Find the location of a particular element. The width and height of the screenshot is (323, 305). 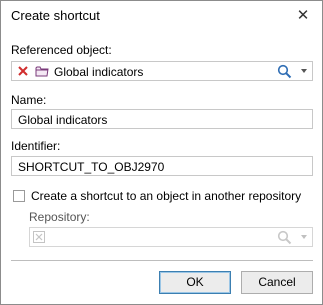

chevron-down-icon is located at coordinates (304, 71).